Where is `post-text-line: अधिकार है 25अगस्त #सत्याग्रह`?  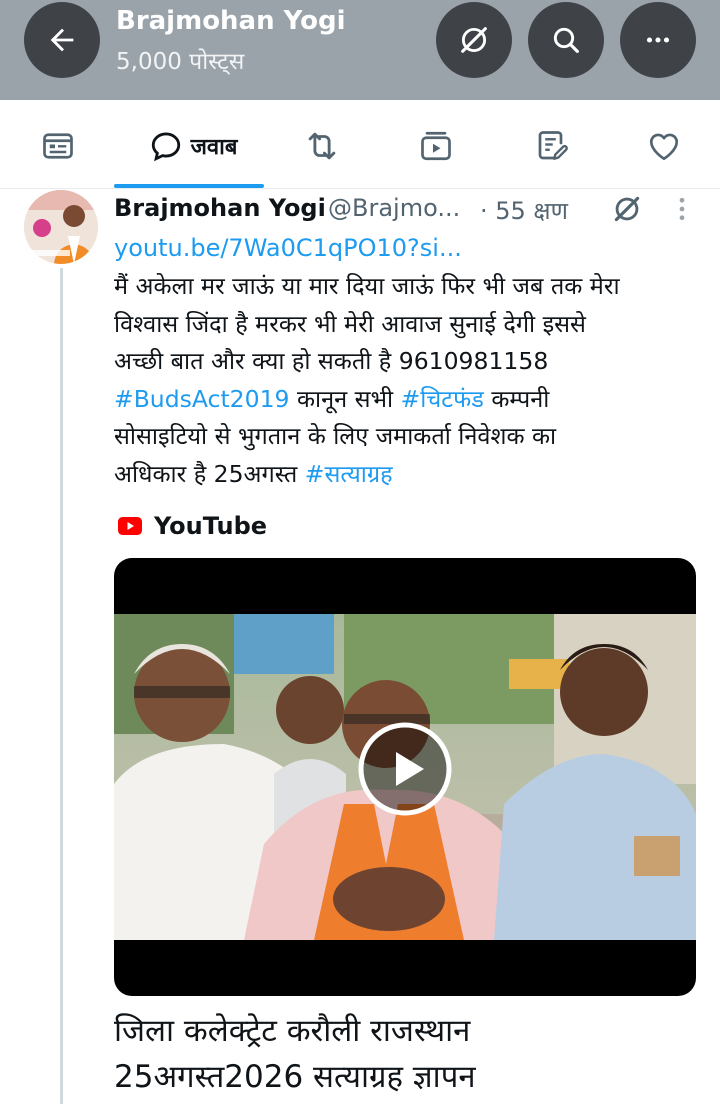
post-text-line: अधिकार है 25अगस्त #सत्याग्रह is located at coordinates (409, 475).